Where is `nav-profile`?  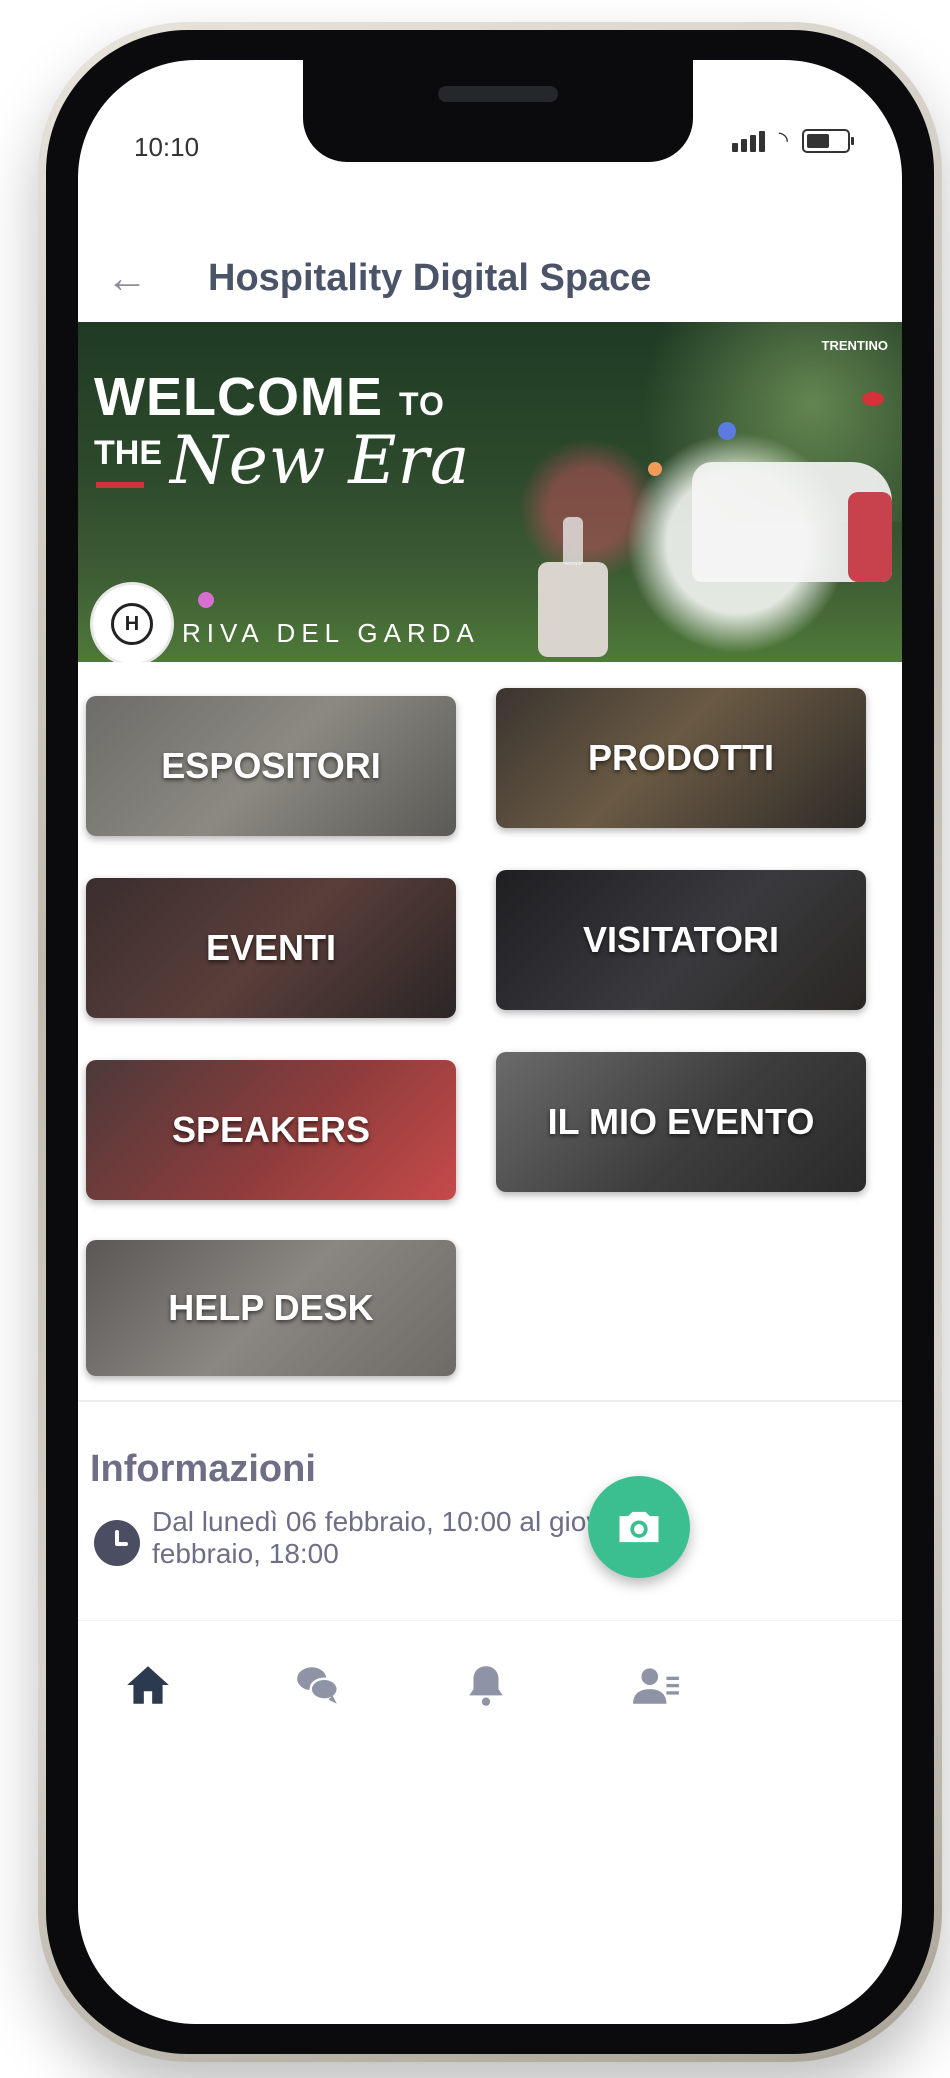
nav-profile is located at coordinates (656, 1685).